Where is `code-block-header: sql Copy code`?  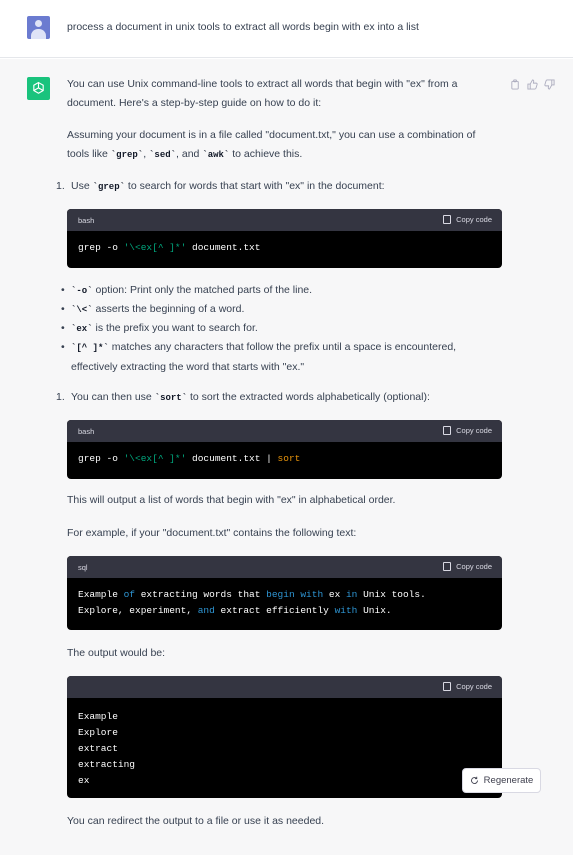 code-block-header: sql Copy code is located at coordinates (284, 567).